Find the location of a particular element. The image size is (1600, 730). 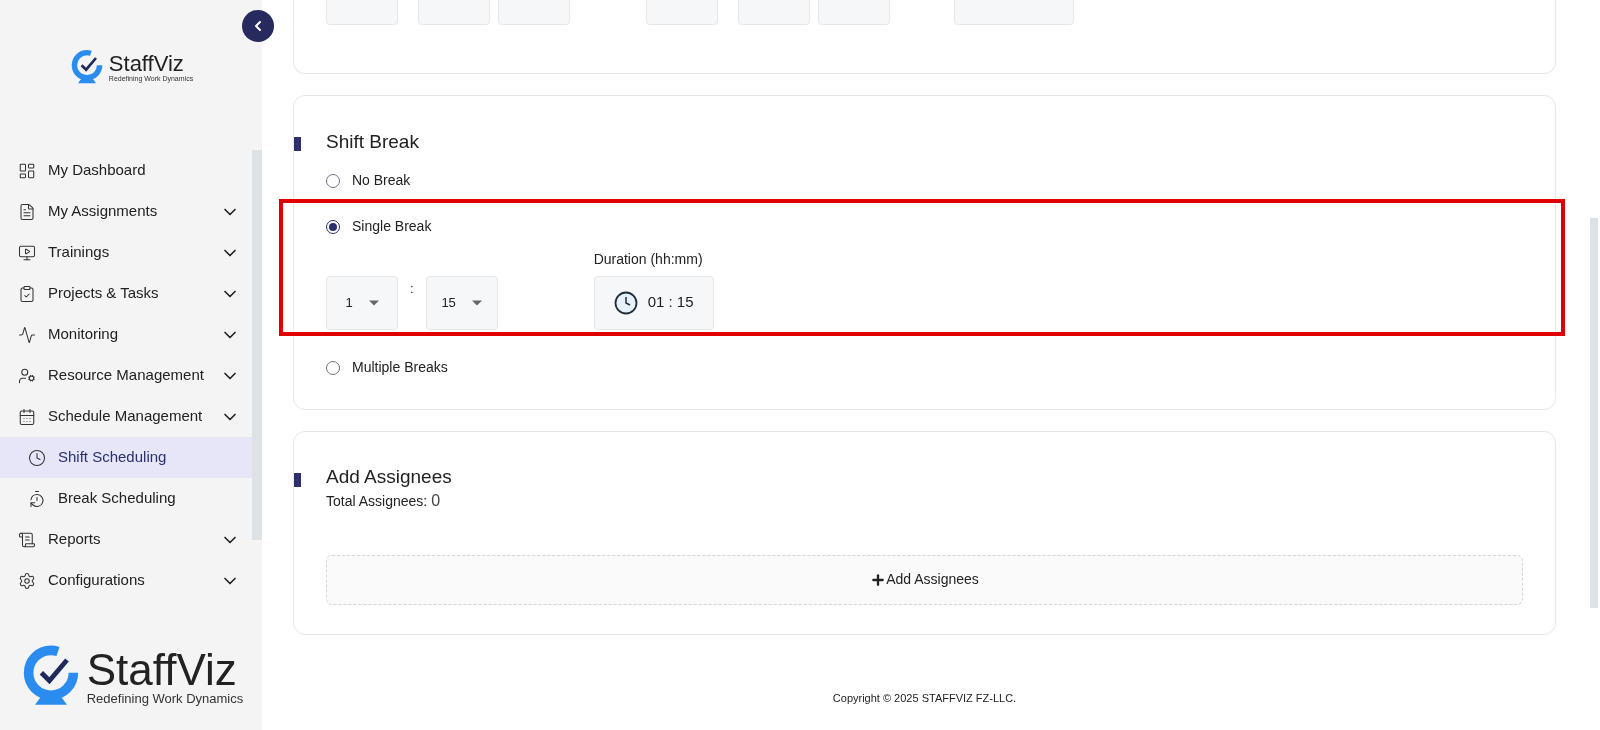

sidebar-item: Shift Scheduling is located at coordinates (126, 457).